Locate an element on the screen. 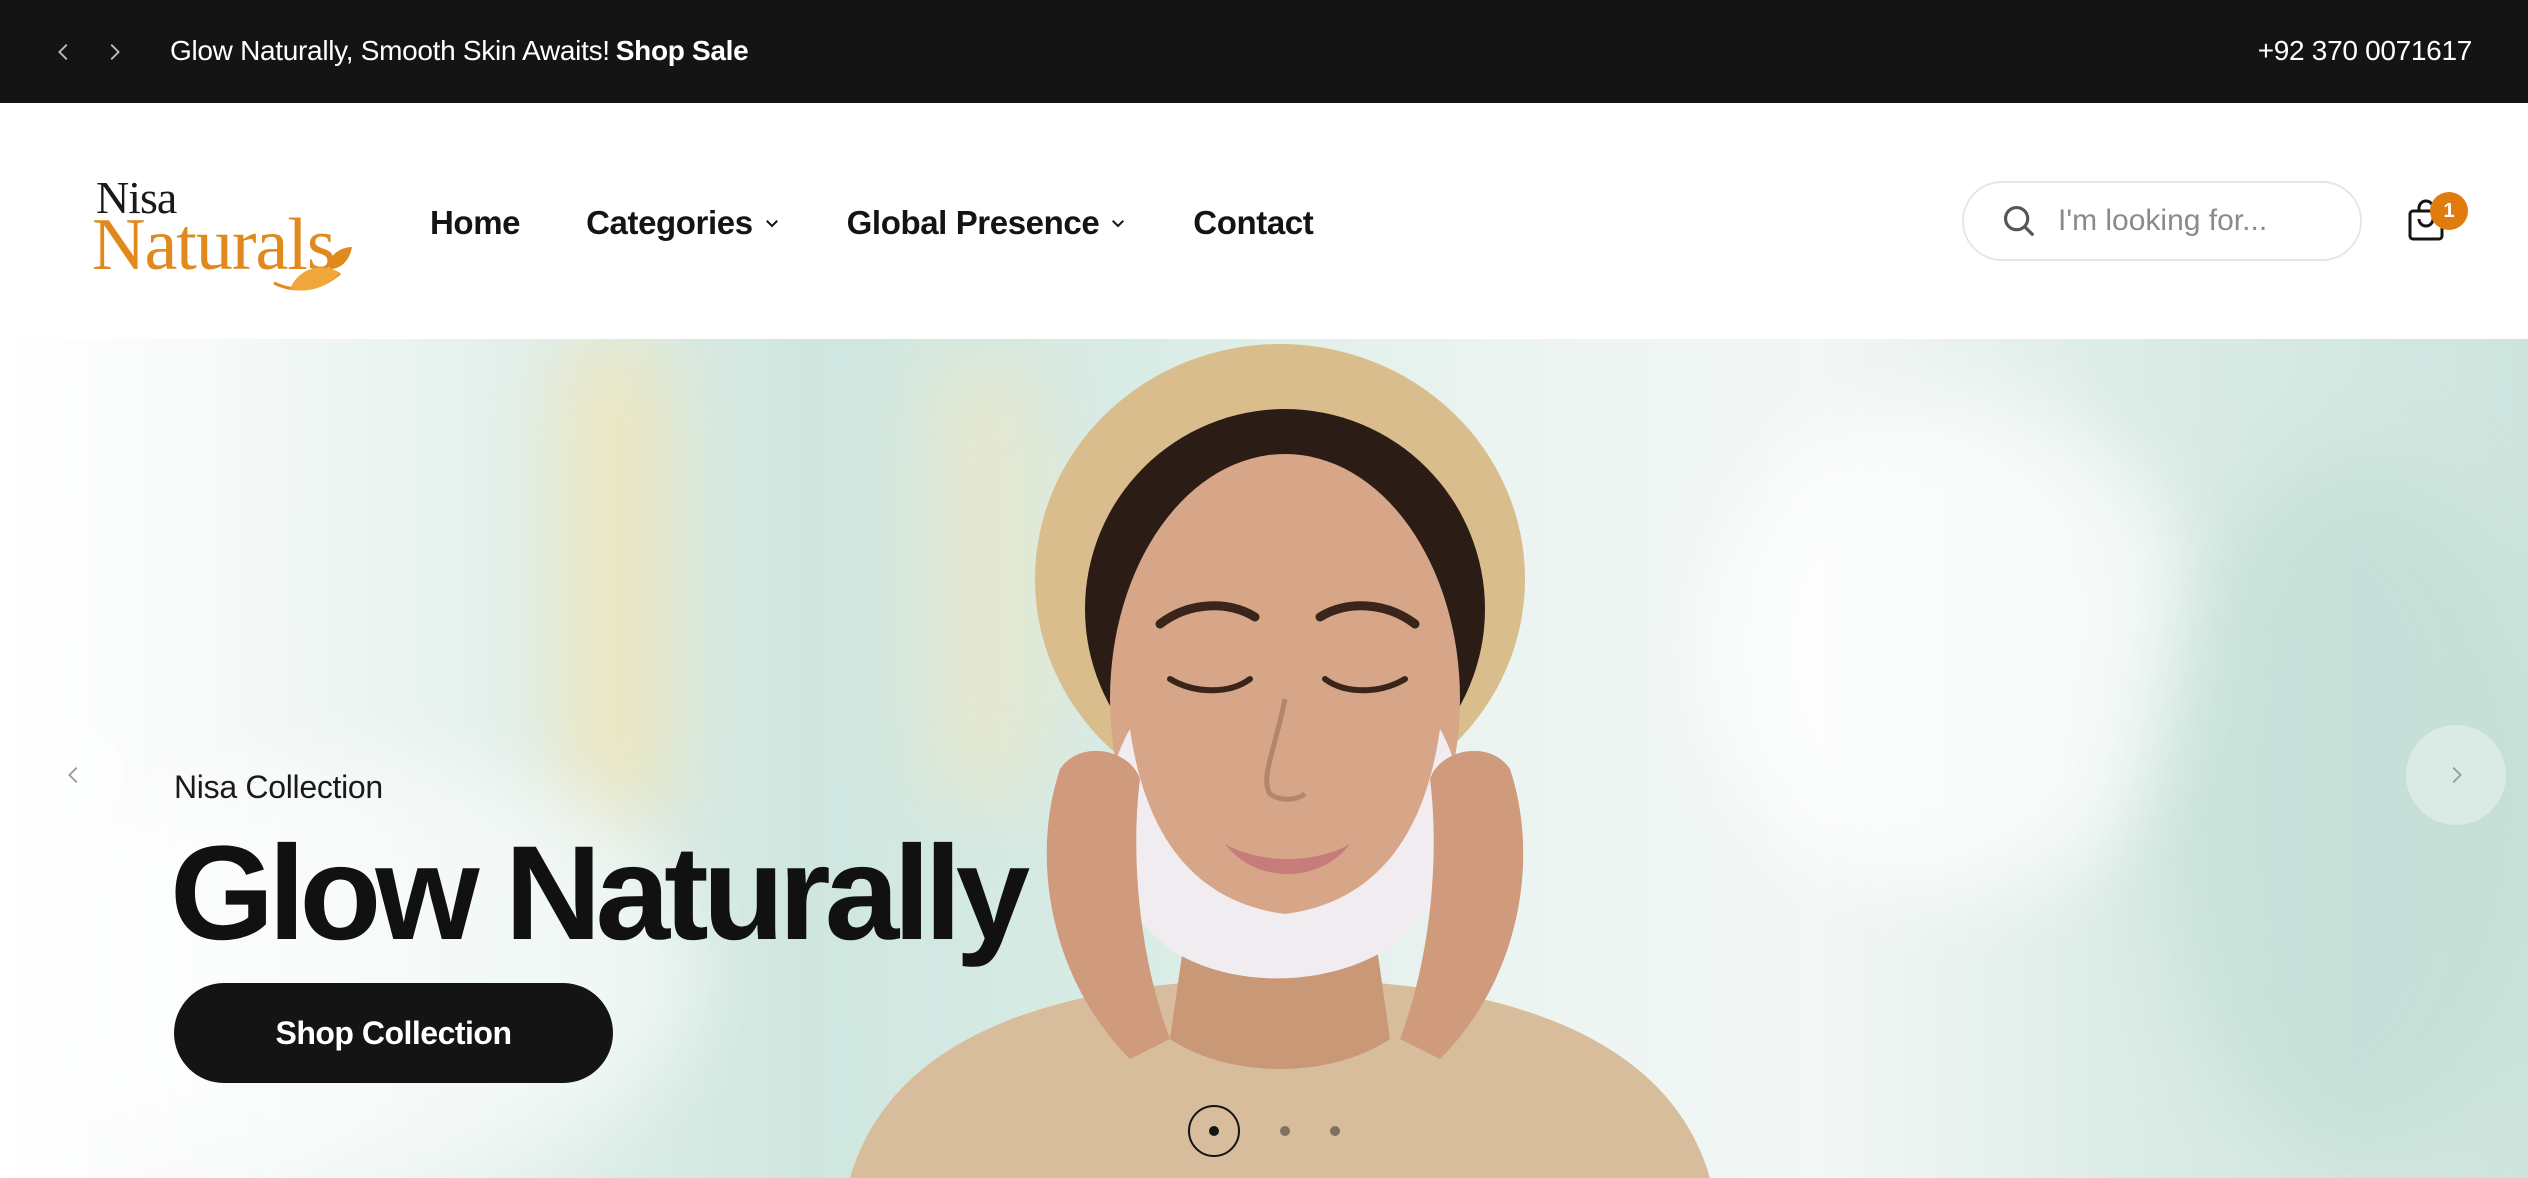  nav-global-presence-label: Global Presence is located at coordinates (973, 222).